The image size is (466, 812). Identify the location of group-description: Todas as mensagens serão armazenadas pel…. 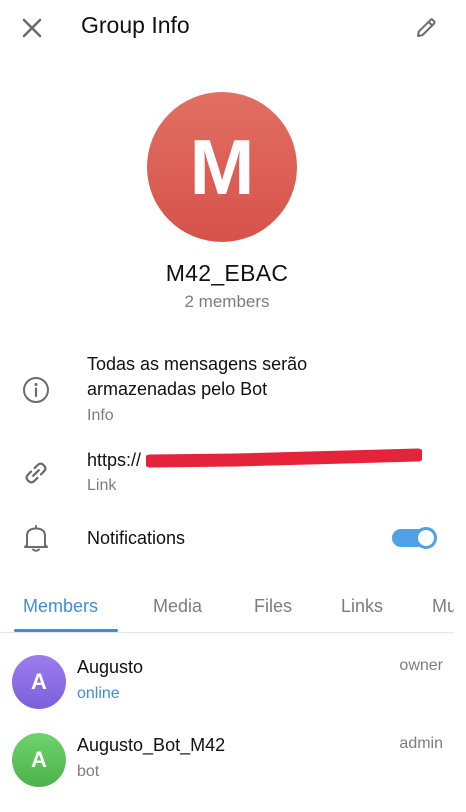
(217, 377).